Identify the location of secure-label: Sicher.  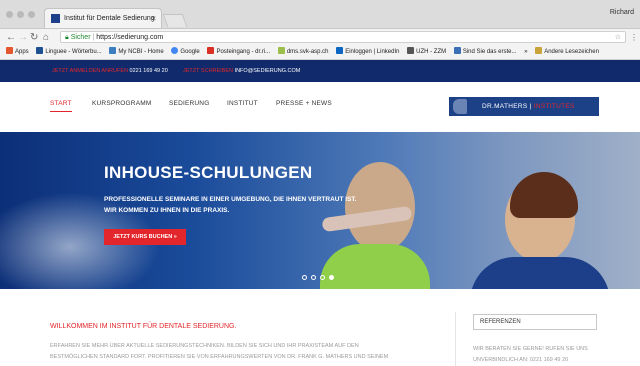
(80, 37).